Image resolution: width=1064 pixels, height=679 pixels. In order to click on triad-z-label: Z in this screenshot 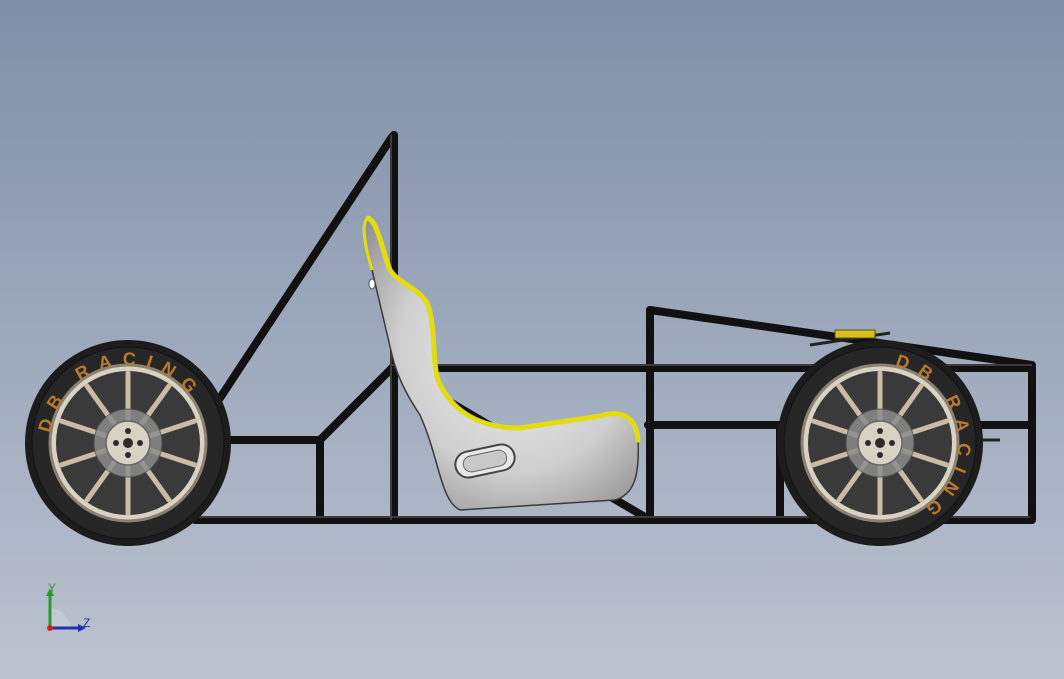, I will do `click(87, 623)`.